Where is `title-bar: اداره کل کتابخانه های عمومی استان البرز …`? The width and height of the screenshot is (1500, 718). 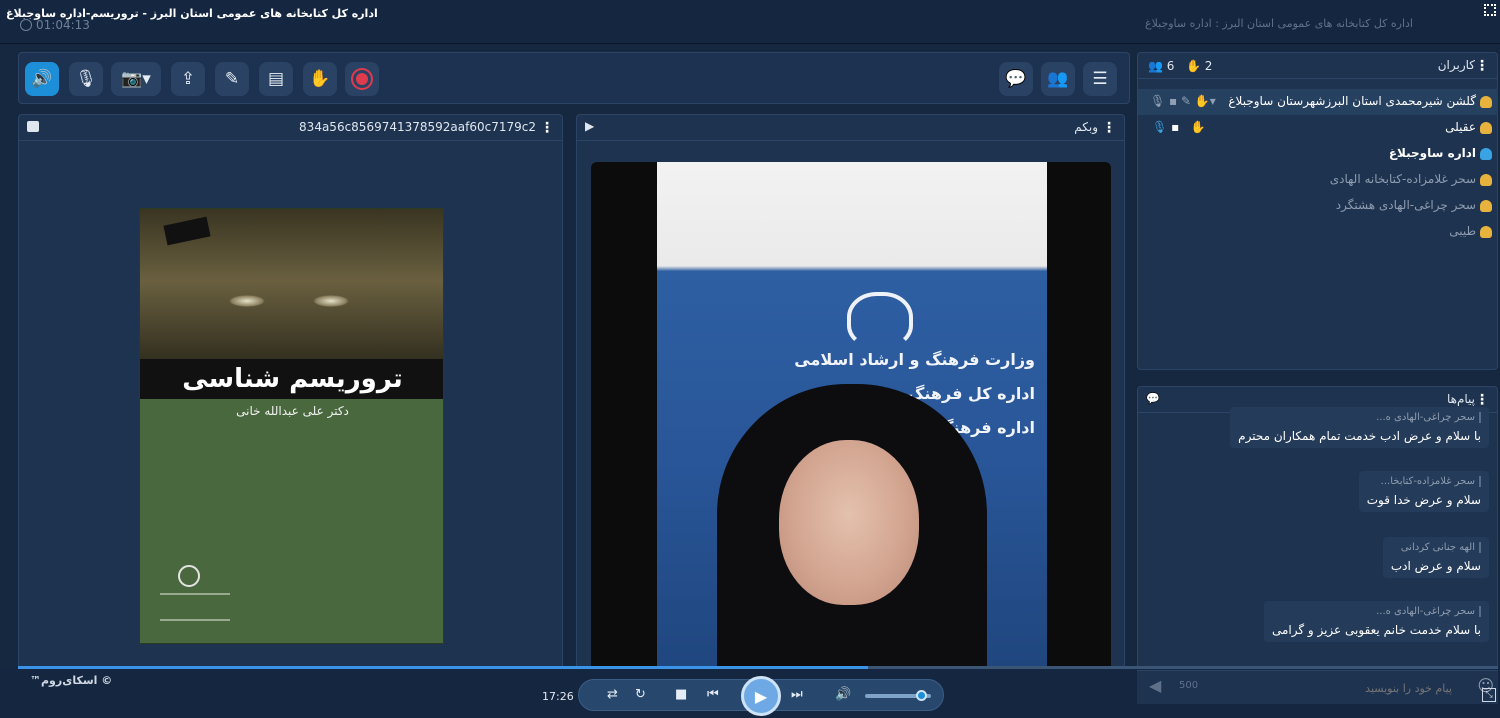
title-bar: اداره کل کتابخانه های عمومی استان البرز … is located at coordinates (750, 22).